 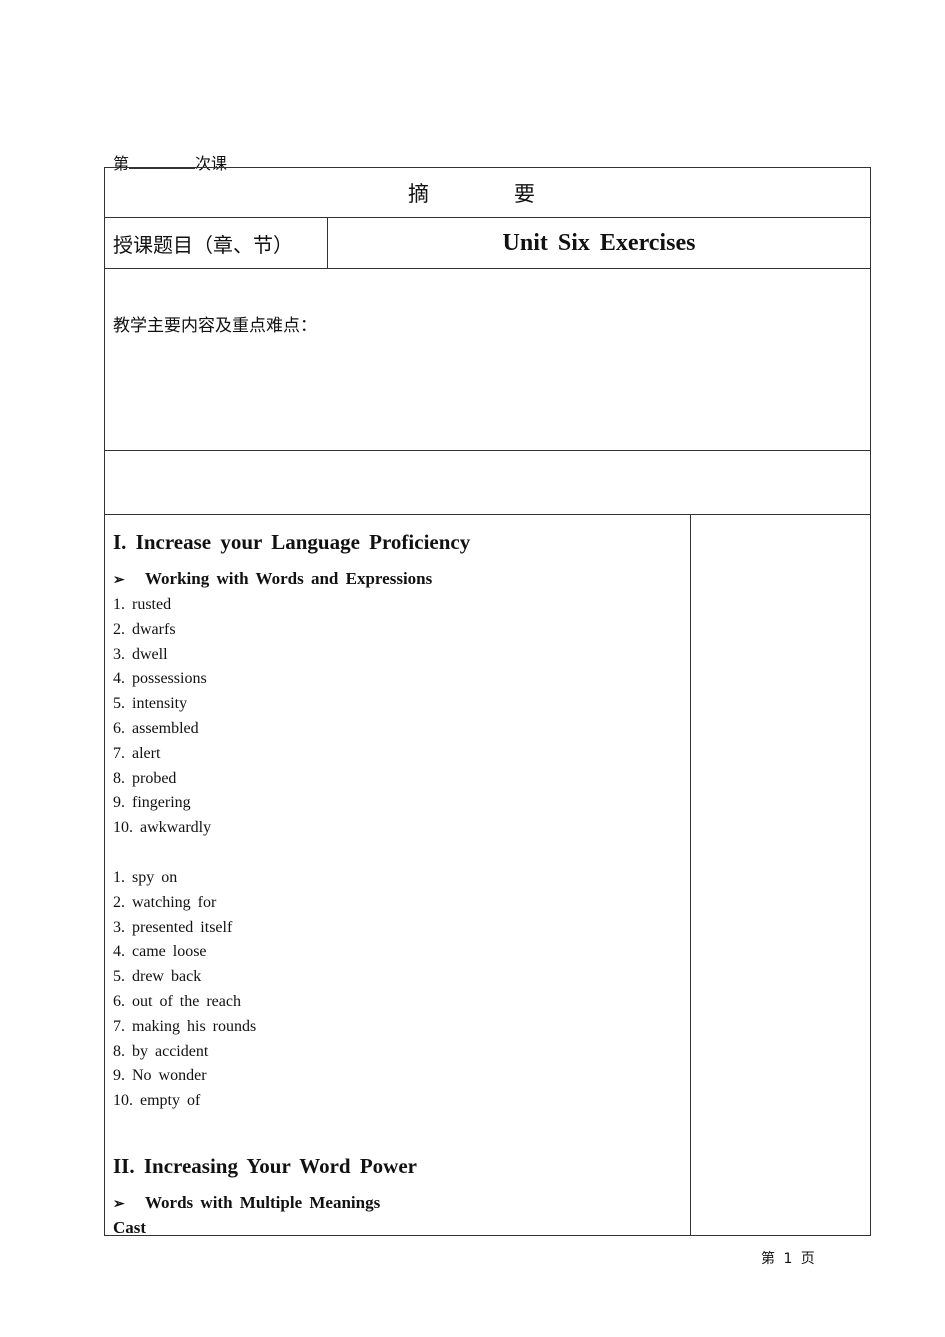 I want to click on table-title: 摘 要, so click(x=487, y=193).